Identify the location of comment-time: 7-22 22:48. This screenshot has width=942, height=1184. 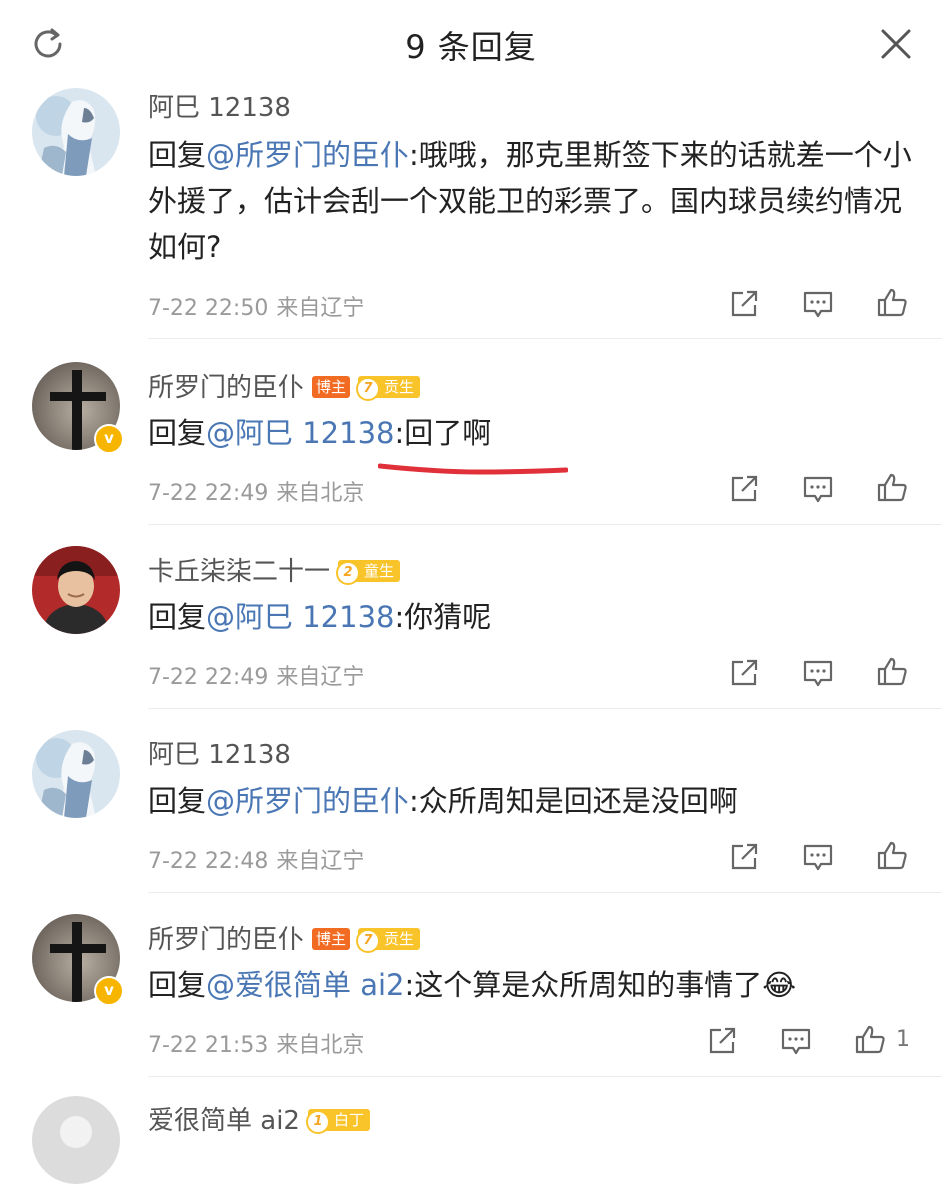
(208, 861).